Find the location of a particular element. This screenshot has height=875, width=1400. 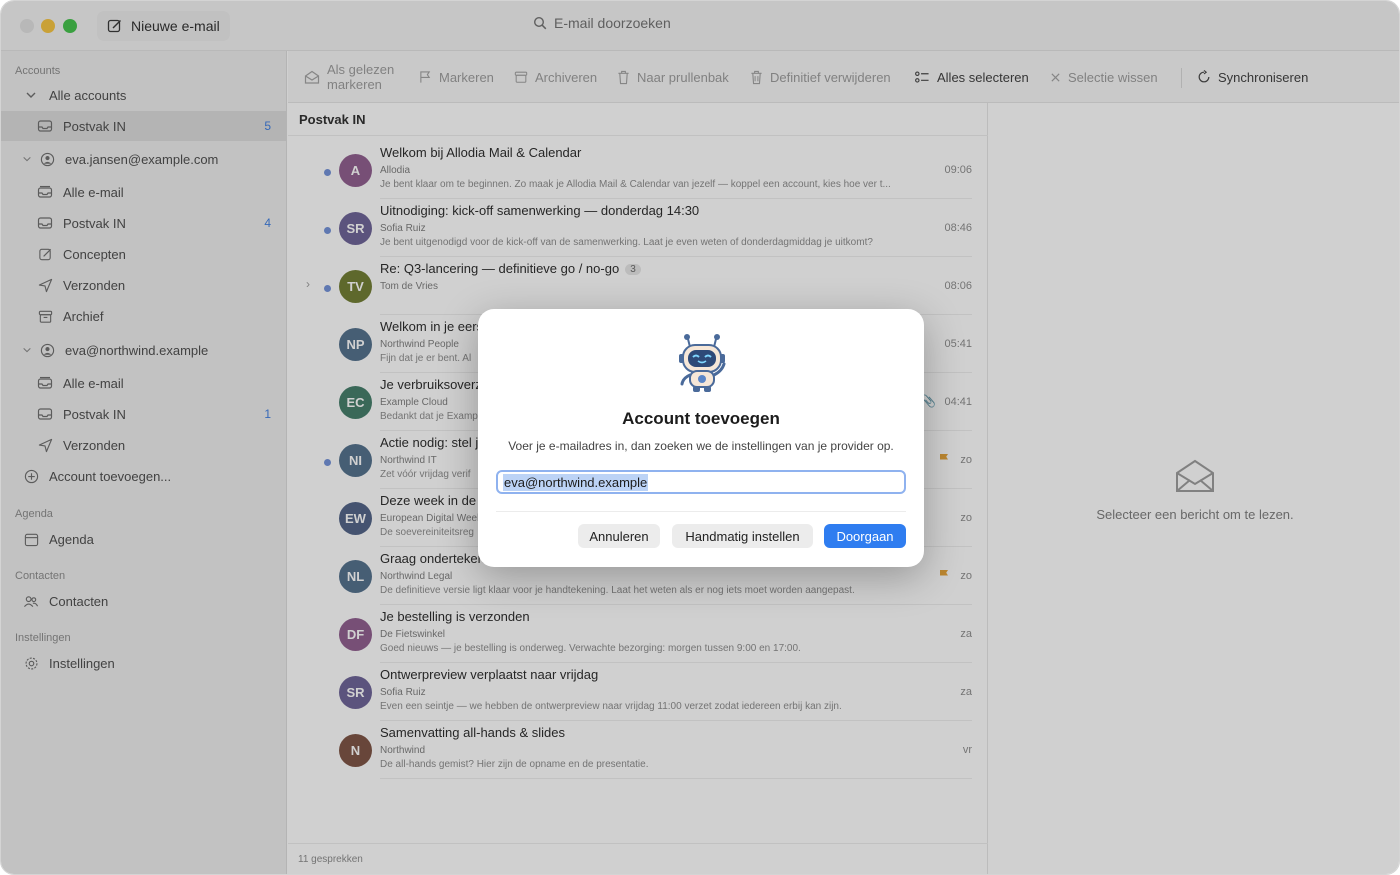

email-field-value: eva@northwind.example is located at coordinates (576, 482).